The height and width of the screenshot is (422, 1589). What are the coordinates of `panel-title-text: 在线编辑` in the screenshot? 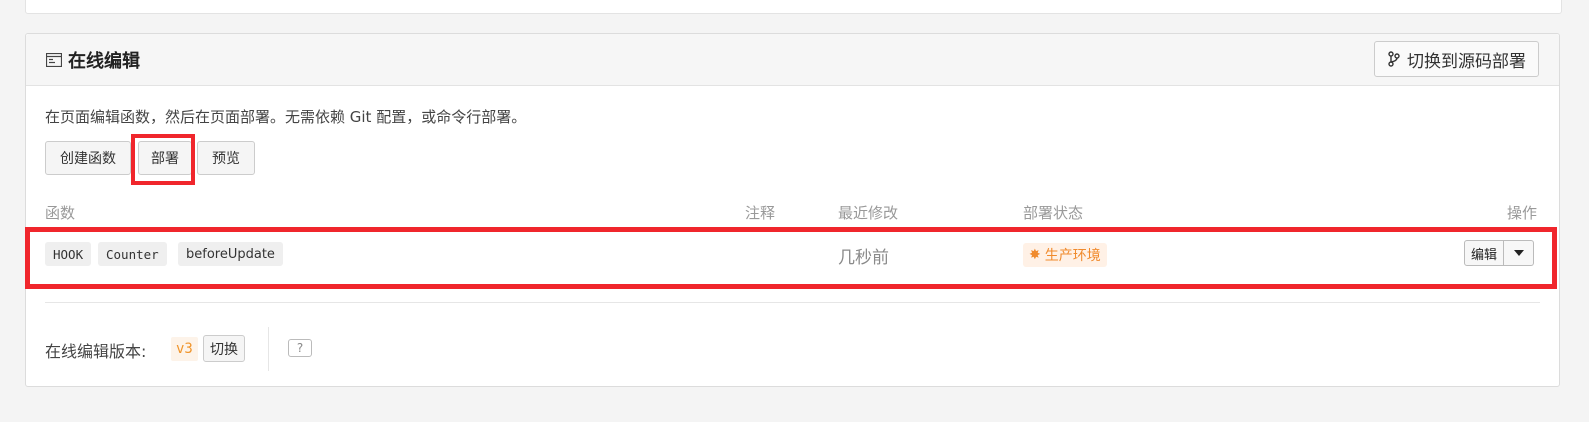 It's located at (104, 61).